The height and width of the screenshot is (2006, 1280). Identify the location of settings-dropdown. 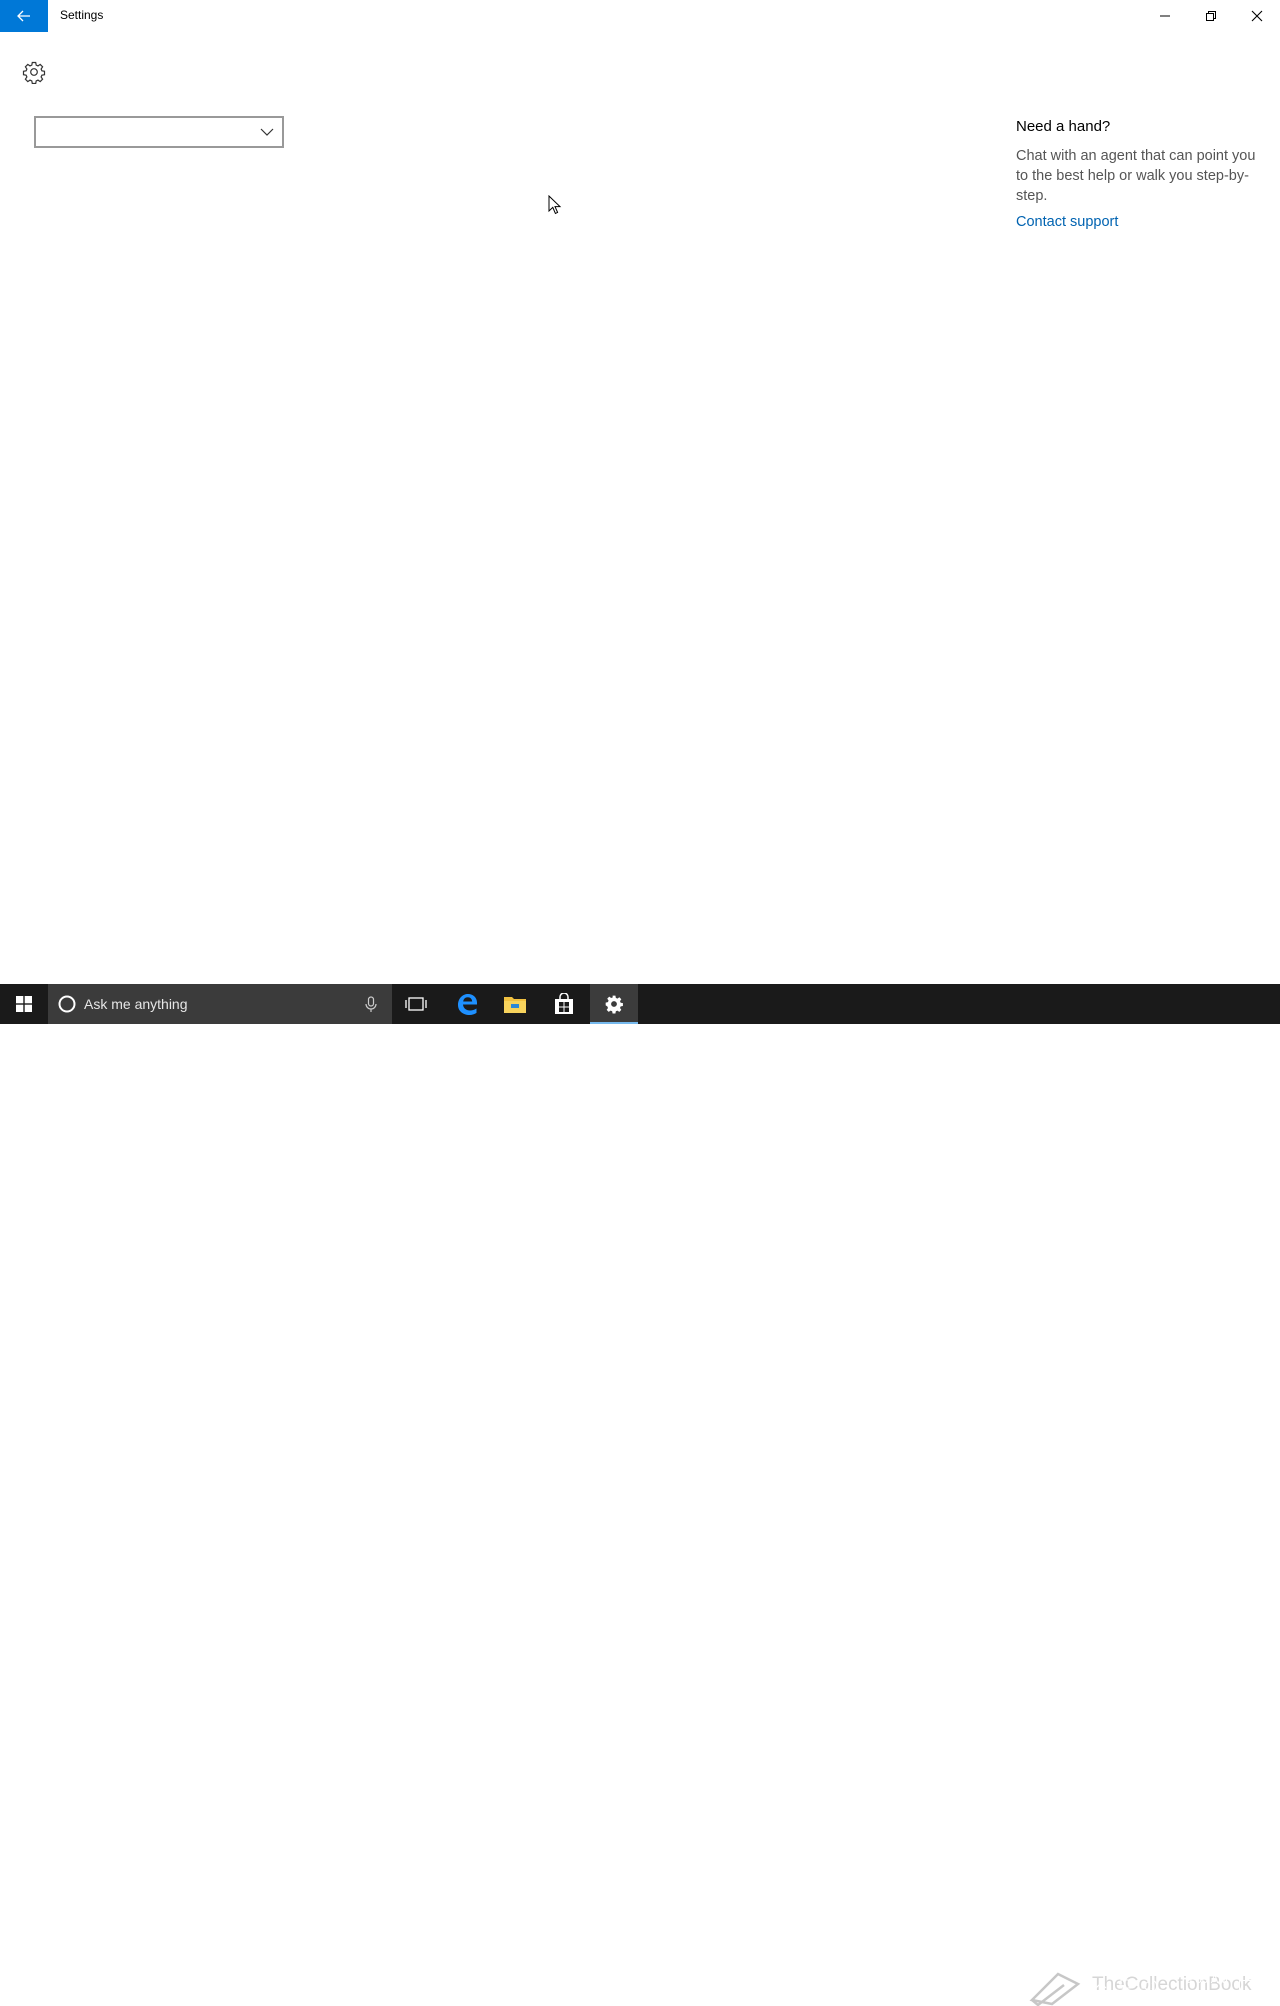
(159, 132).